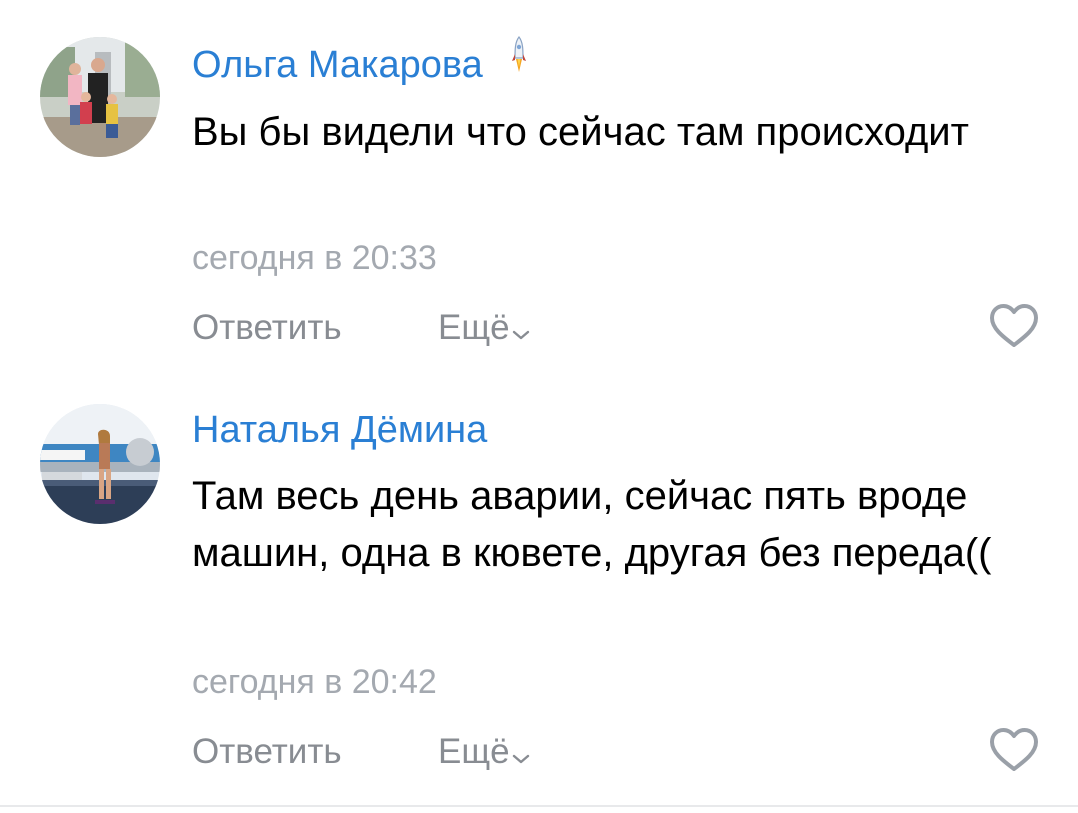 Image resolution: width=1078 pixels, height=813 pixels. I want to click on comment-time: сегодня в 20:42, so click(314, 682).